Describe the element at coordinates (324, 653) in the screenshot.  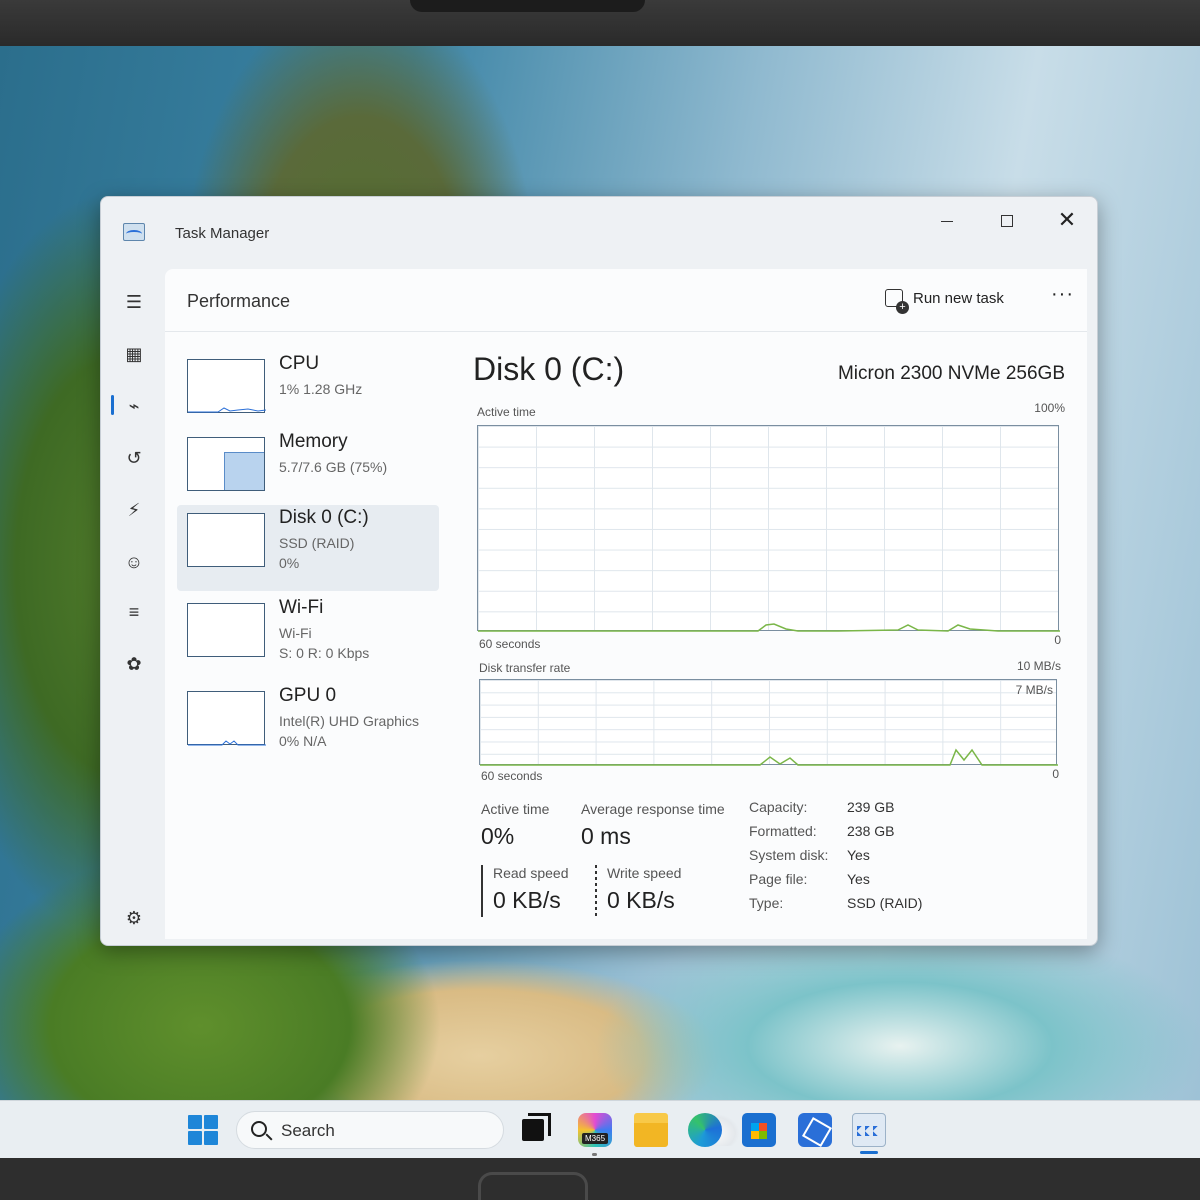
I see `resource-detail-2: S: 0 R: 0 Kbps` at that location.